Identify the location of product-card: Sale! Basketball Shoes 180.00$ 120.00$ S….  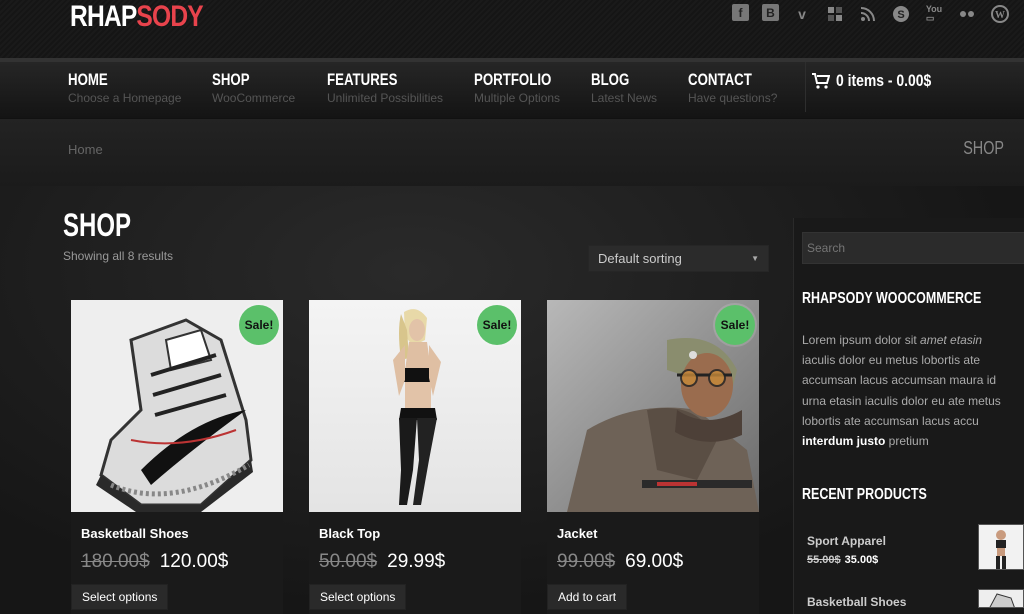
(177, 457).